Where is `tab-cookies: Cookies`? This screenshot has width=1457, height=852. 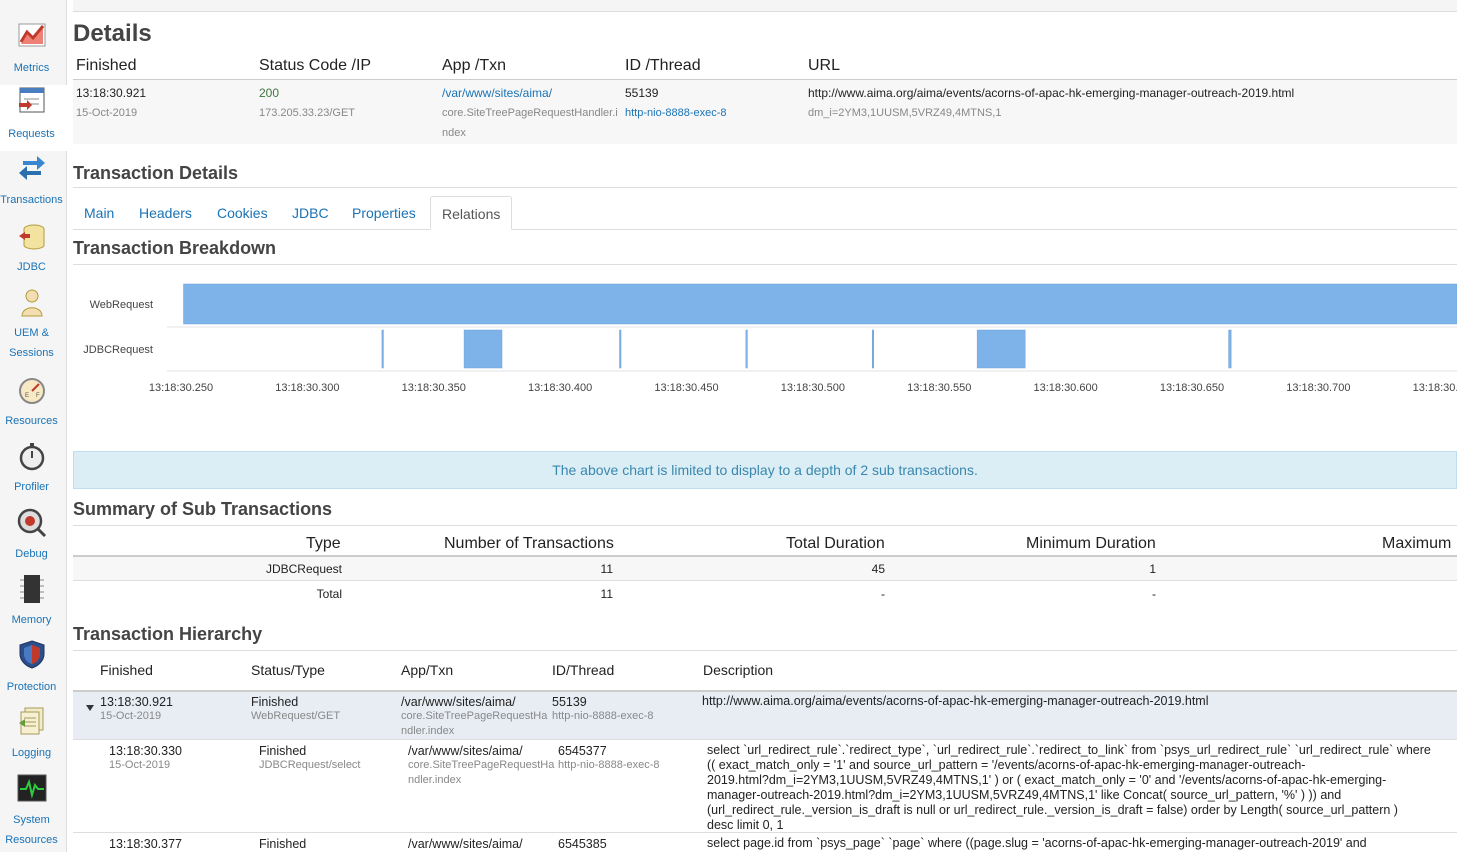 tab-cookies: Cookies is located at coordinates (242, 213).